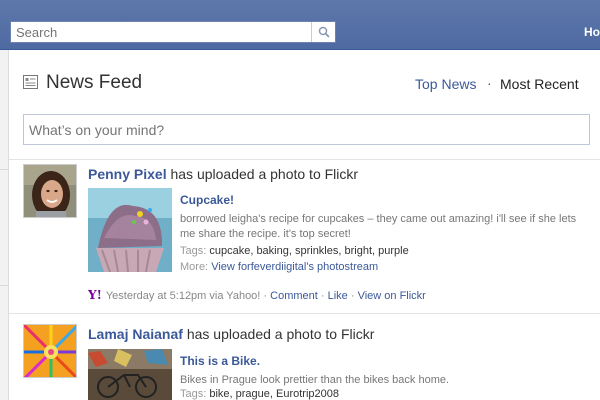 This screenshot has width=600, height=400. What do you see at coordinates (94, 82) in the screenshot?
I see `page-title: News Feed` at bounding box center [94, 82].